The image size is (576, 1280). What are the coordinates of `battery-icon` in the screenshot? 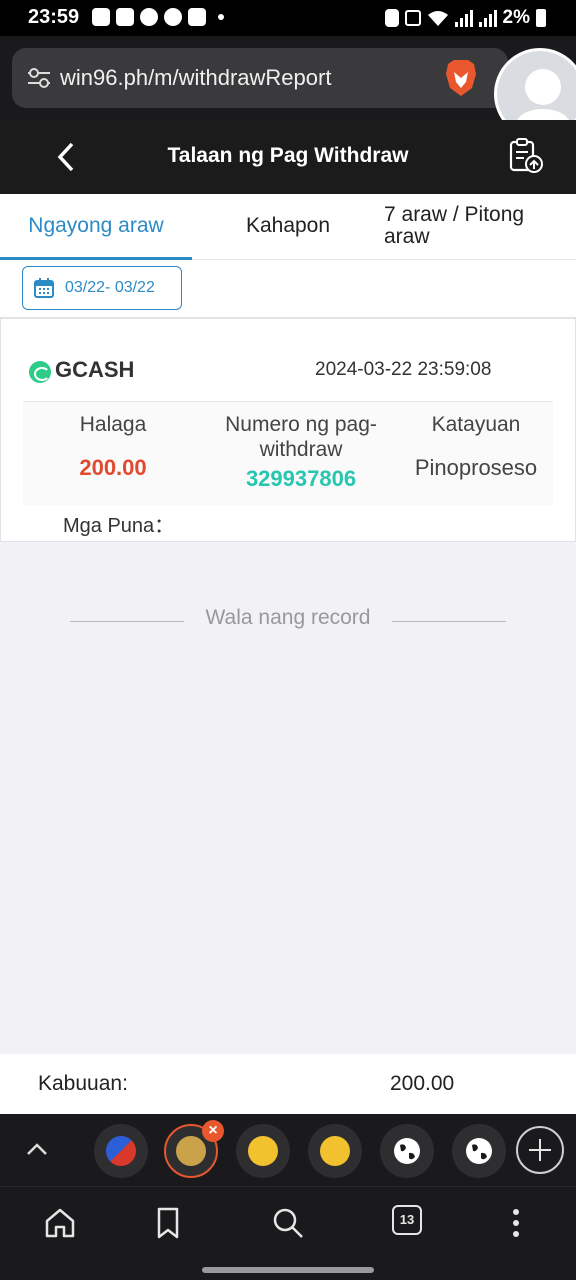 It's located at (541, 18).